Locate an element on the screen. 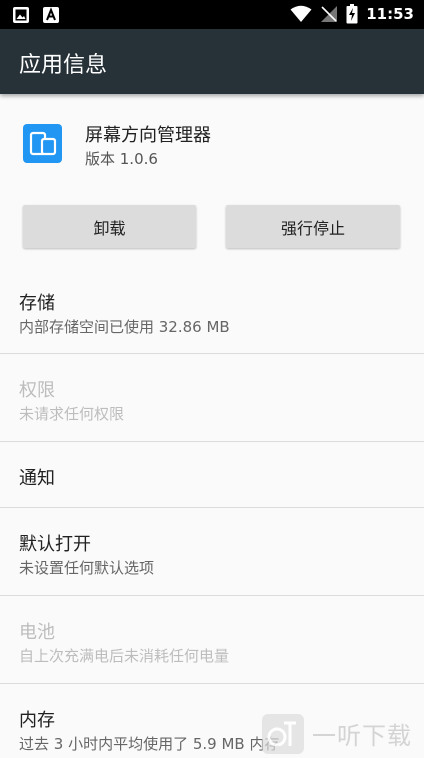  pref-storage: 存储 内部存储空间已使用 32.86 MB is located at coordinates (212, 311).